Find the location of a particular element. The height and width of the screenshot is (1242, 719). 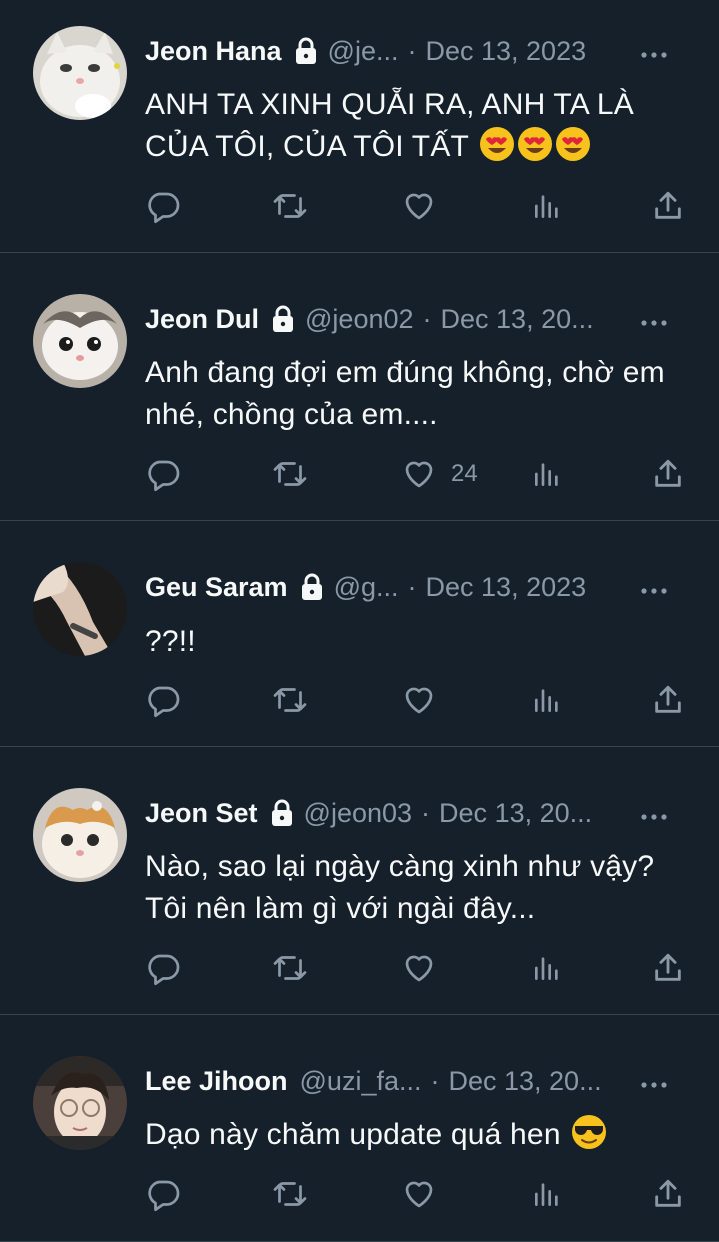

display-name: Jeon Hana is located at coordinates (213, 51).